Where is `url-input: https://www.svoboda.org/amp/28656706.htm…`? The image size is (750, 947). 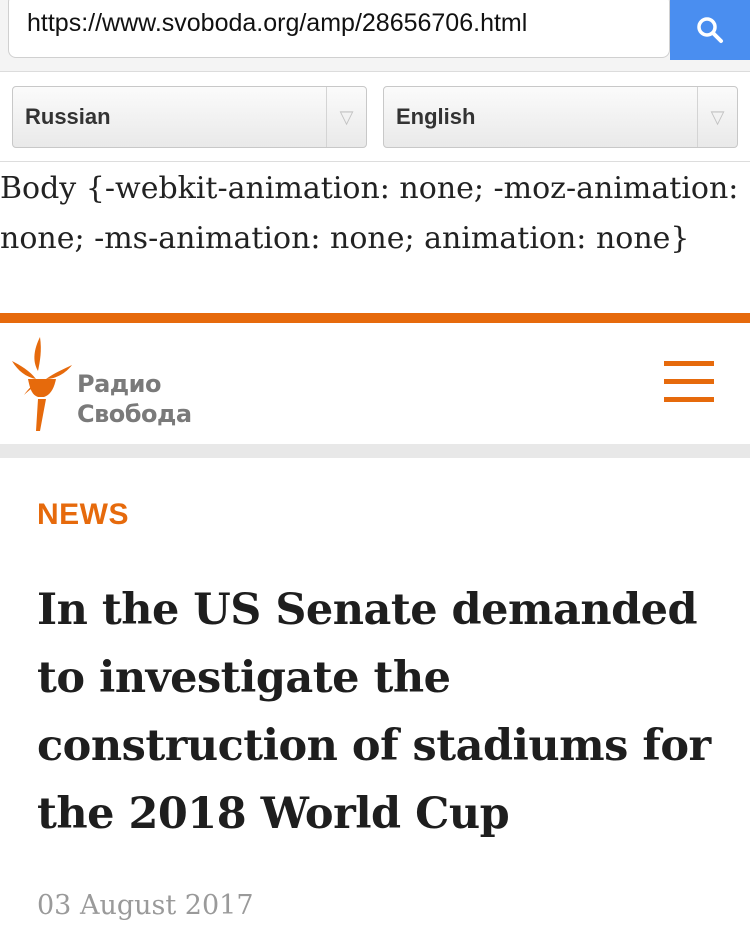
url-input: https://www.svoboda.org/amp/28656706.htm… is located at coordinates (339, 29).